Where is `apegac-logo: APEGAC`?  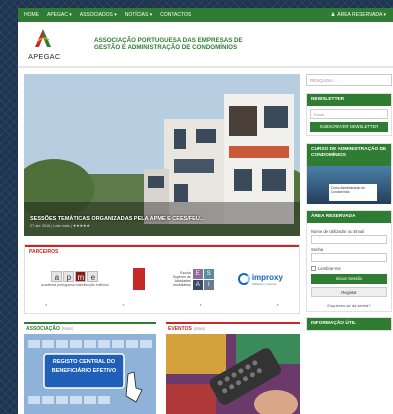 apegac-logo: APEGAC is located at coordinates (45, 44).